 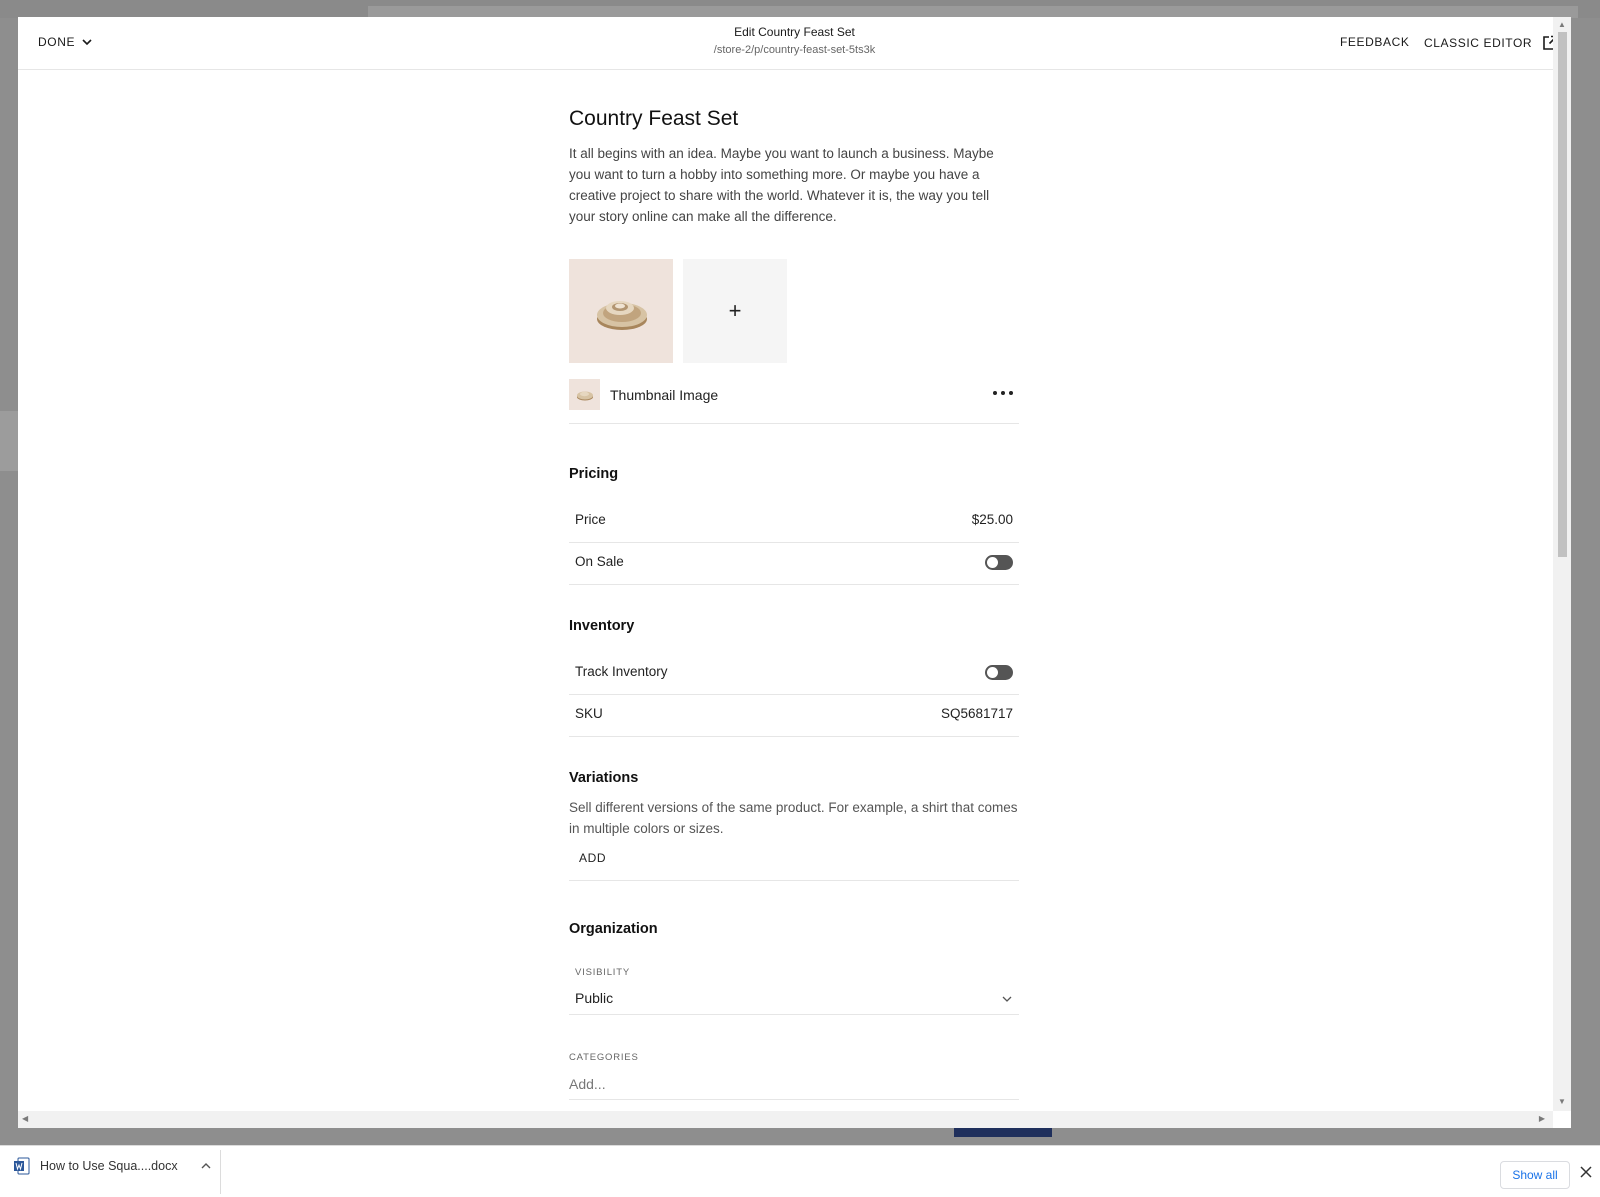 I want to click on thumbnail-row: Thumbnail Image, so click(x=794, y=401).